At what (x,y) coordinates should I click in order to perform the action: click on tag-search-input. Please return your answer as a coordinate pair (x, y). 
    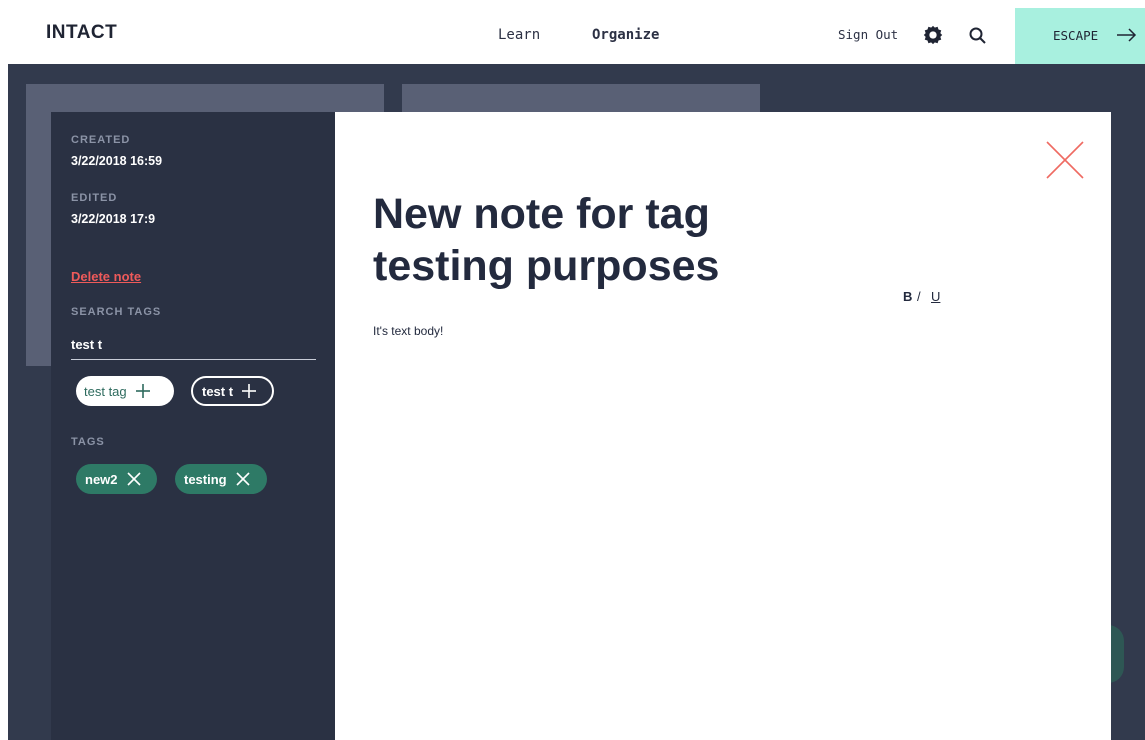
    Looking at the image, I should click on (193, 345).